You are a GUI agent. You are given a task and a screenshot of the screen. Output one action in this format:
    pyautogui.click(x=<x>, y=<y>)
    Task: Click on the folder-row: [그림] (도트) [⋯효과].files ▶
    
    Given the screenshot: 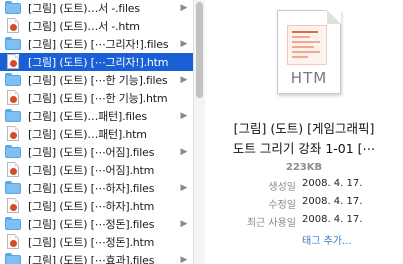 What is the action you would take?
    pyautogui.click(x=96, y=257)
    